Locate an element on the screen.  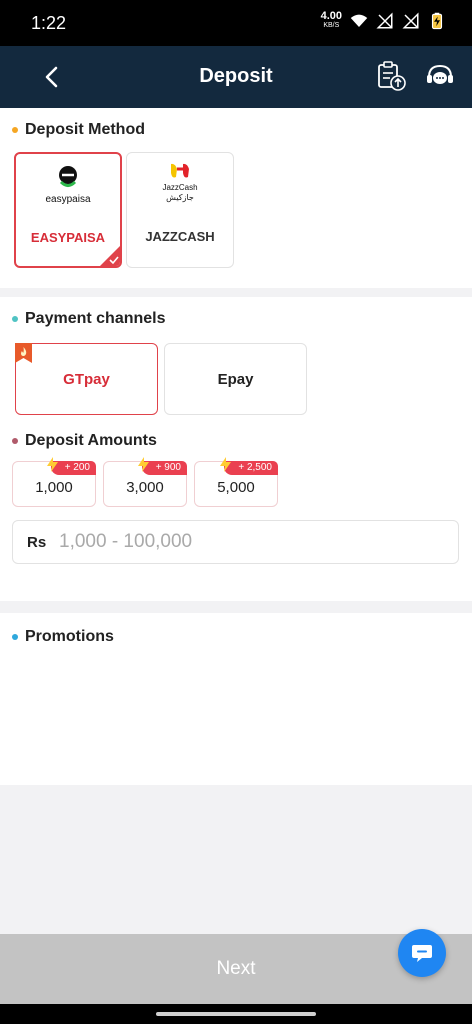
method-card-jazzcash: JazzCash جازکیش JAZZCASH is located at coordinates (180, 210).